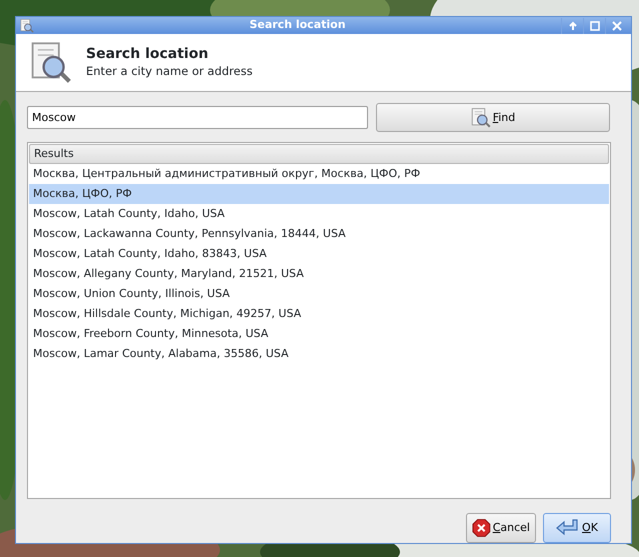  I want to click on ok-button: OK, so click(577, 528).